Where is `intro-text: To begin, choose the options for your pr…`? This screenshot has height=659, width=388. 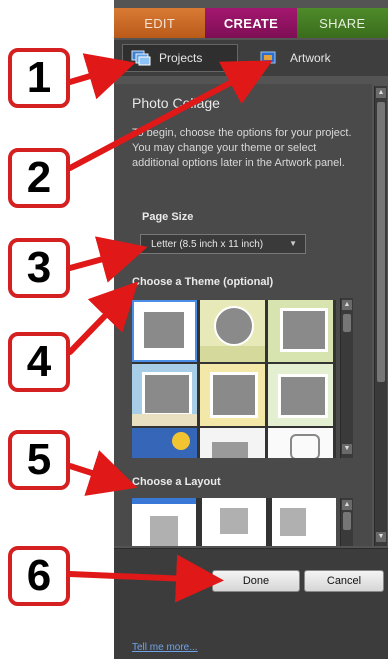
intro-text: To begin, choose the options for your pr… is located at coordinates (242, 148).